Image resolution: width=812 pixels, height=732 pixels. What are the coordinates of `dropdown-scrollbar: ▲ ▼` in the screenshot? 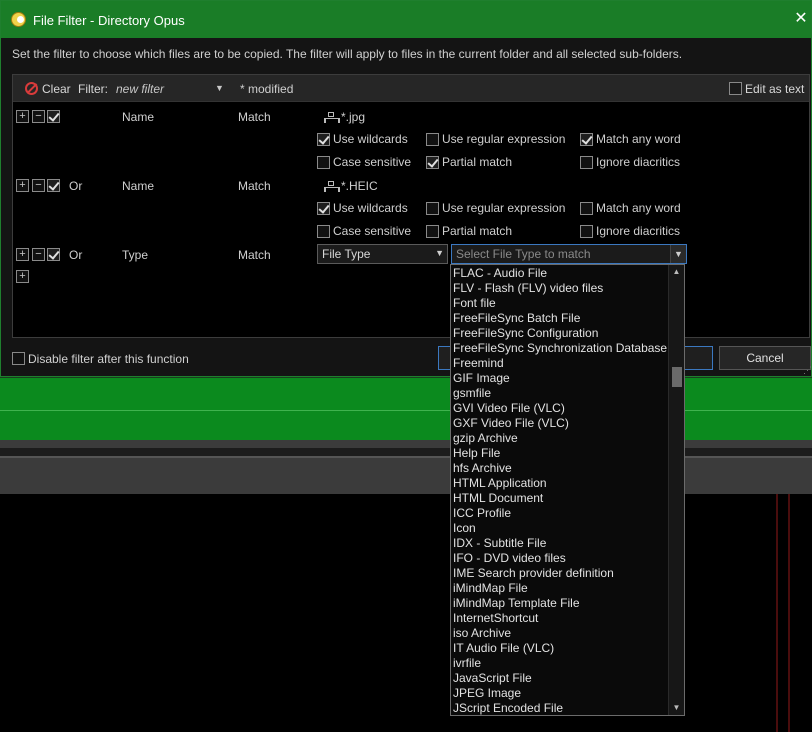 It's located at (676, 490).